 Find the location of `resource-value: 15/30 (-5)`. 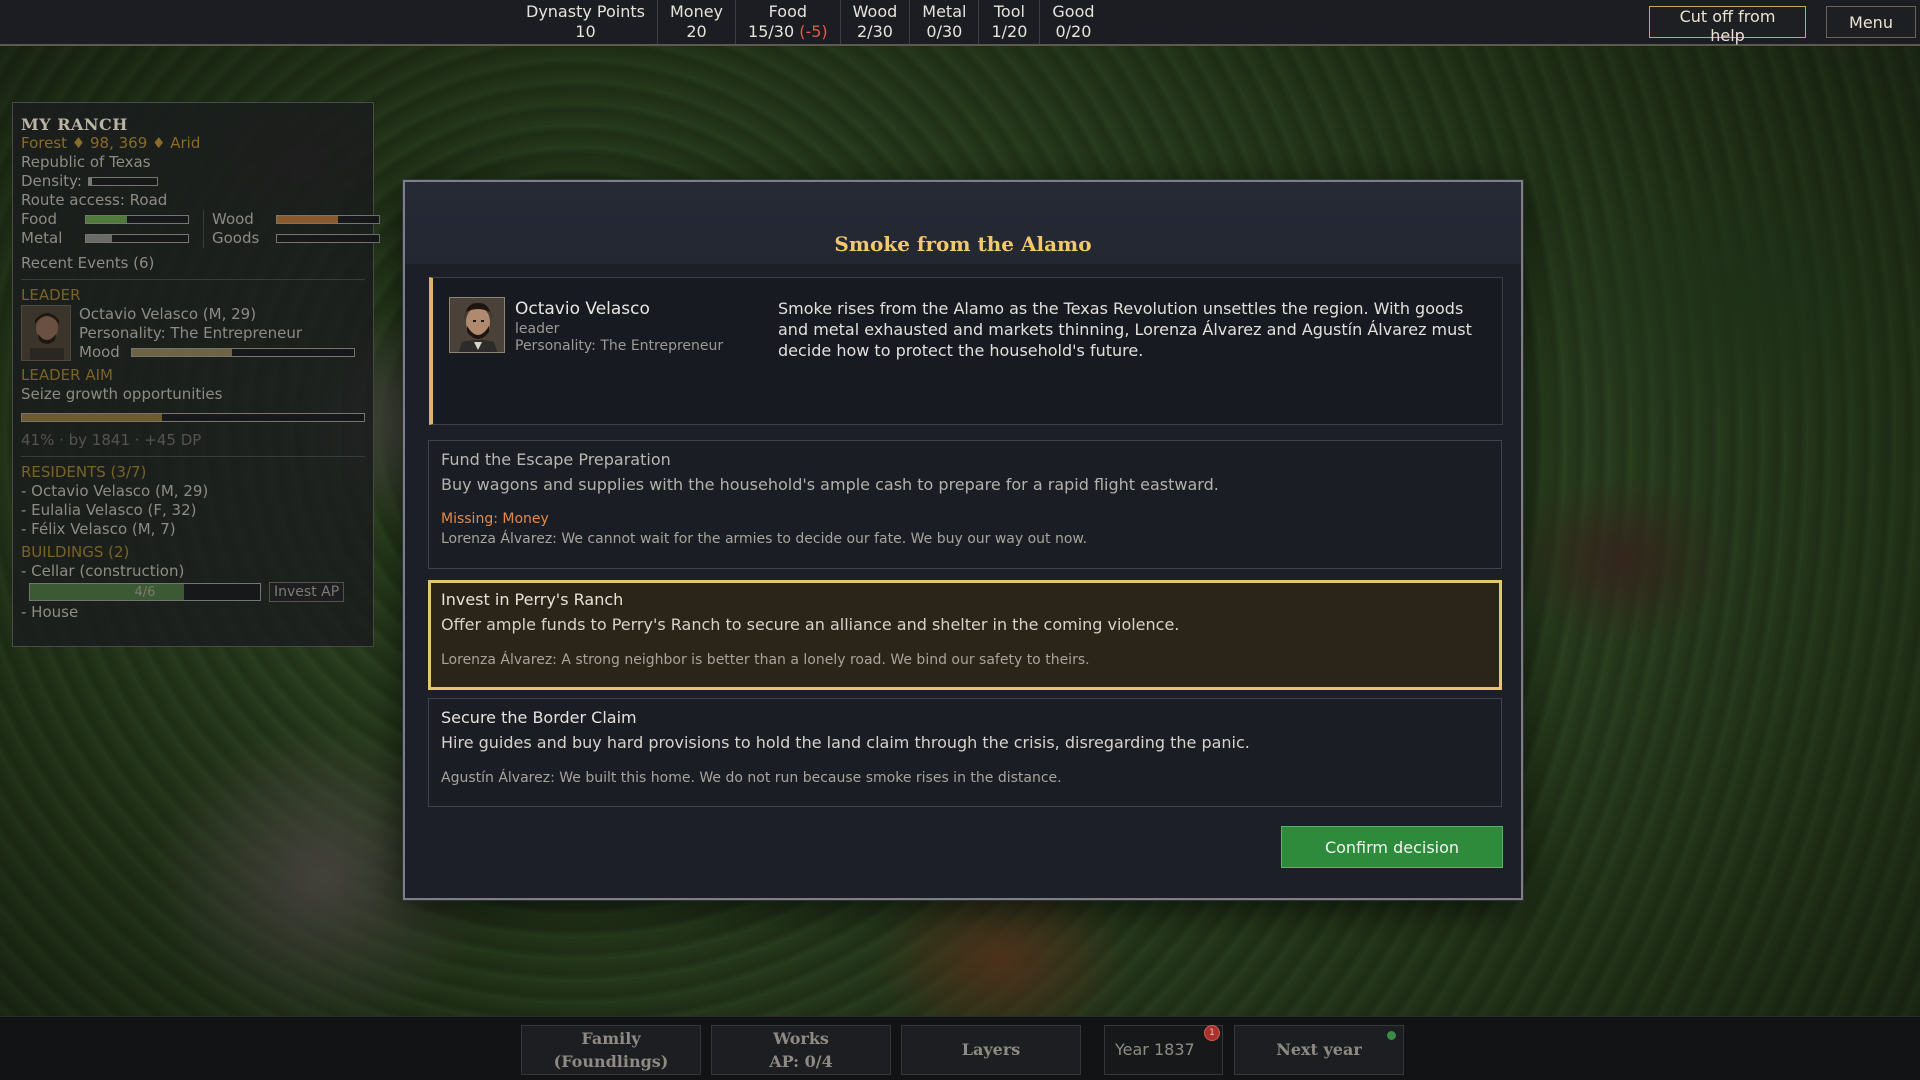

resource-value: 15/30 (-5) is located at coordinates (788, 32).